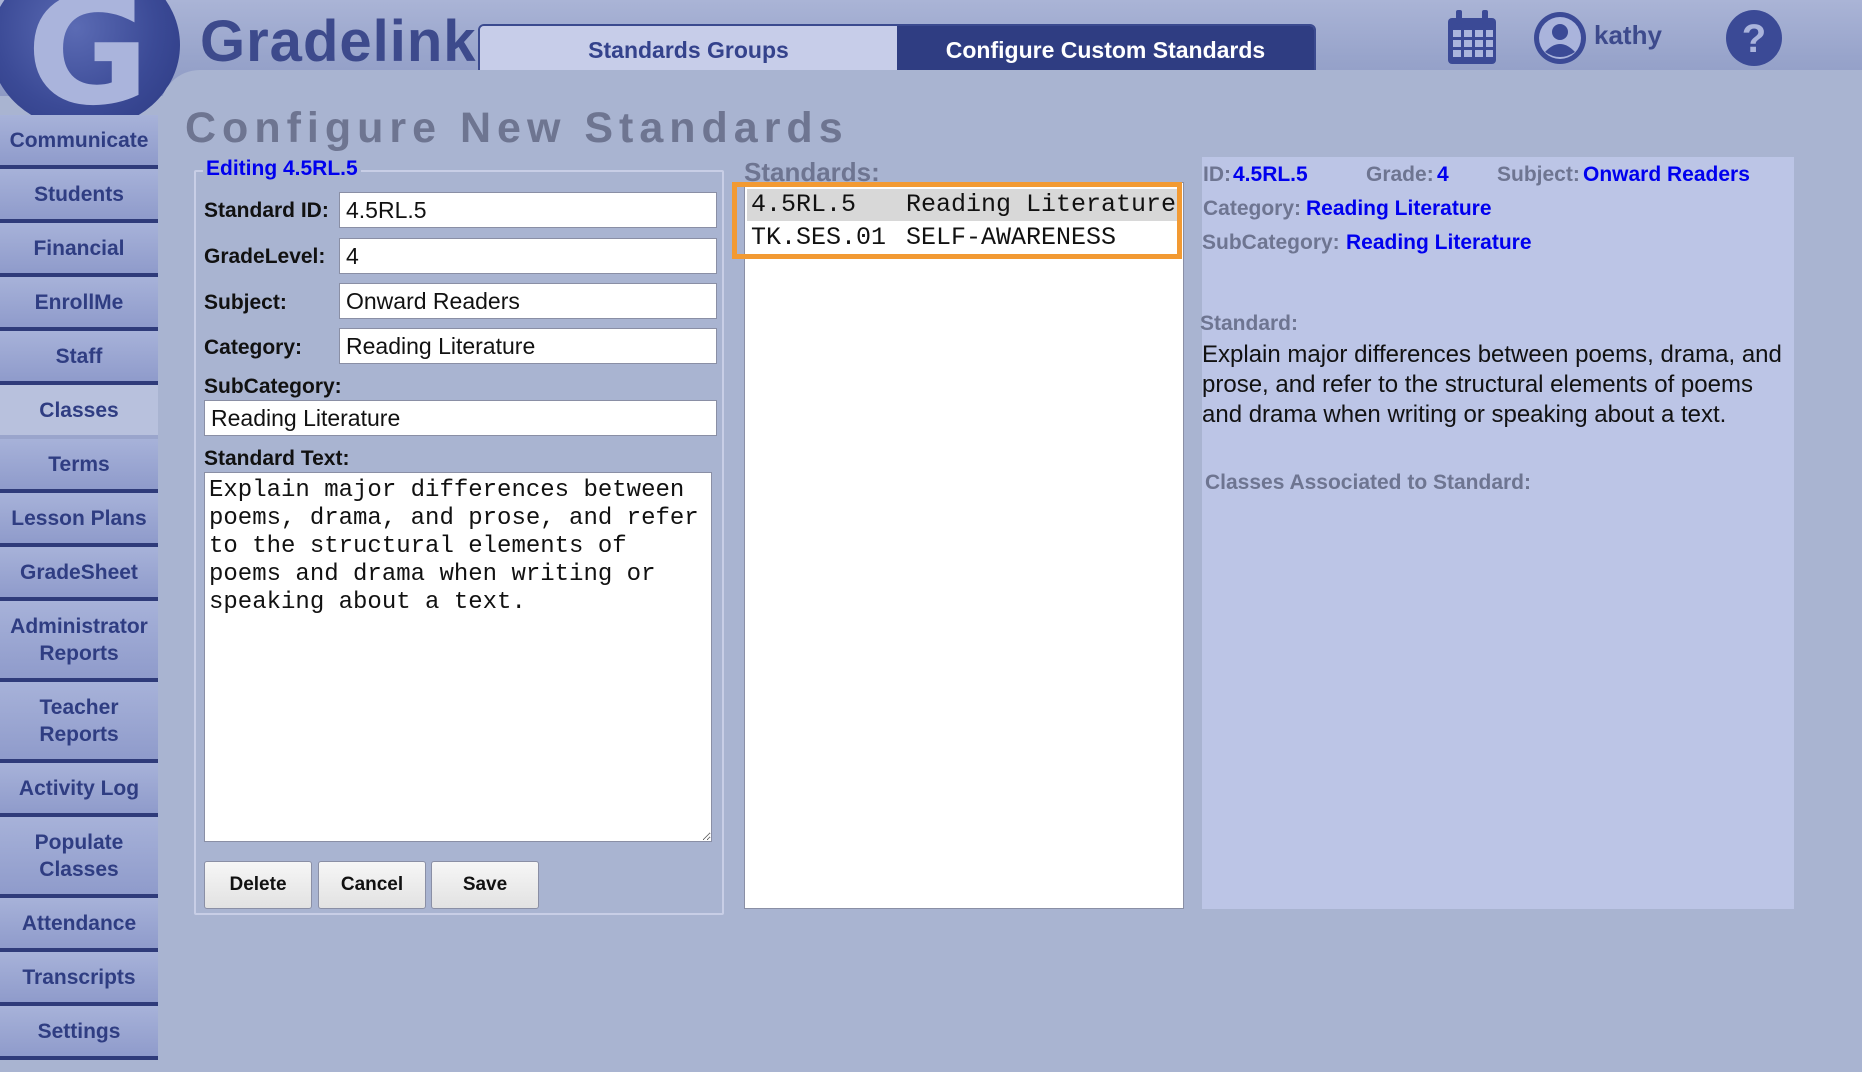  What do you see at coordinates (79, 304) in the screenshot?
I see `sidebar-item-enrollme: EnrollMe` at bounding box center [79, 304].